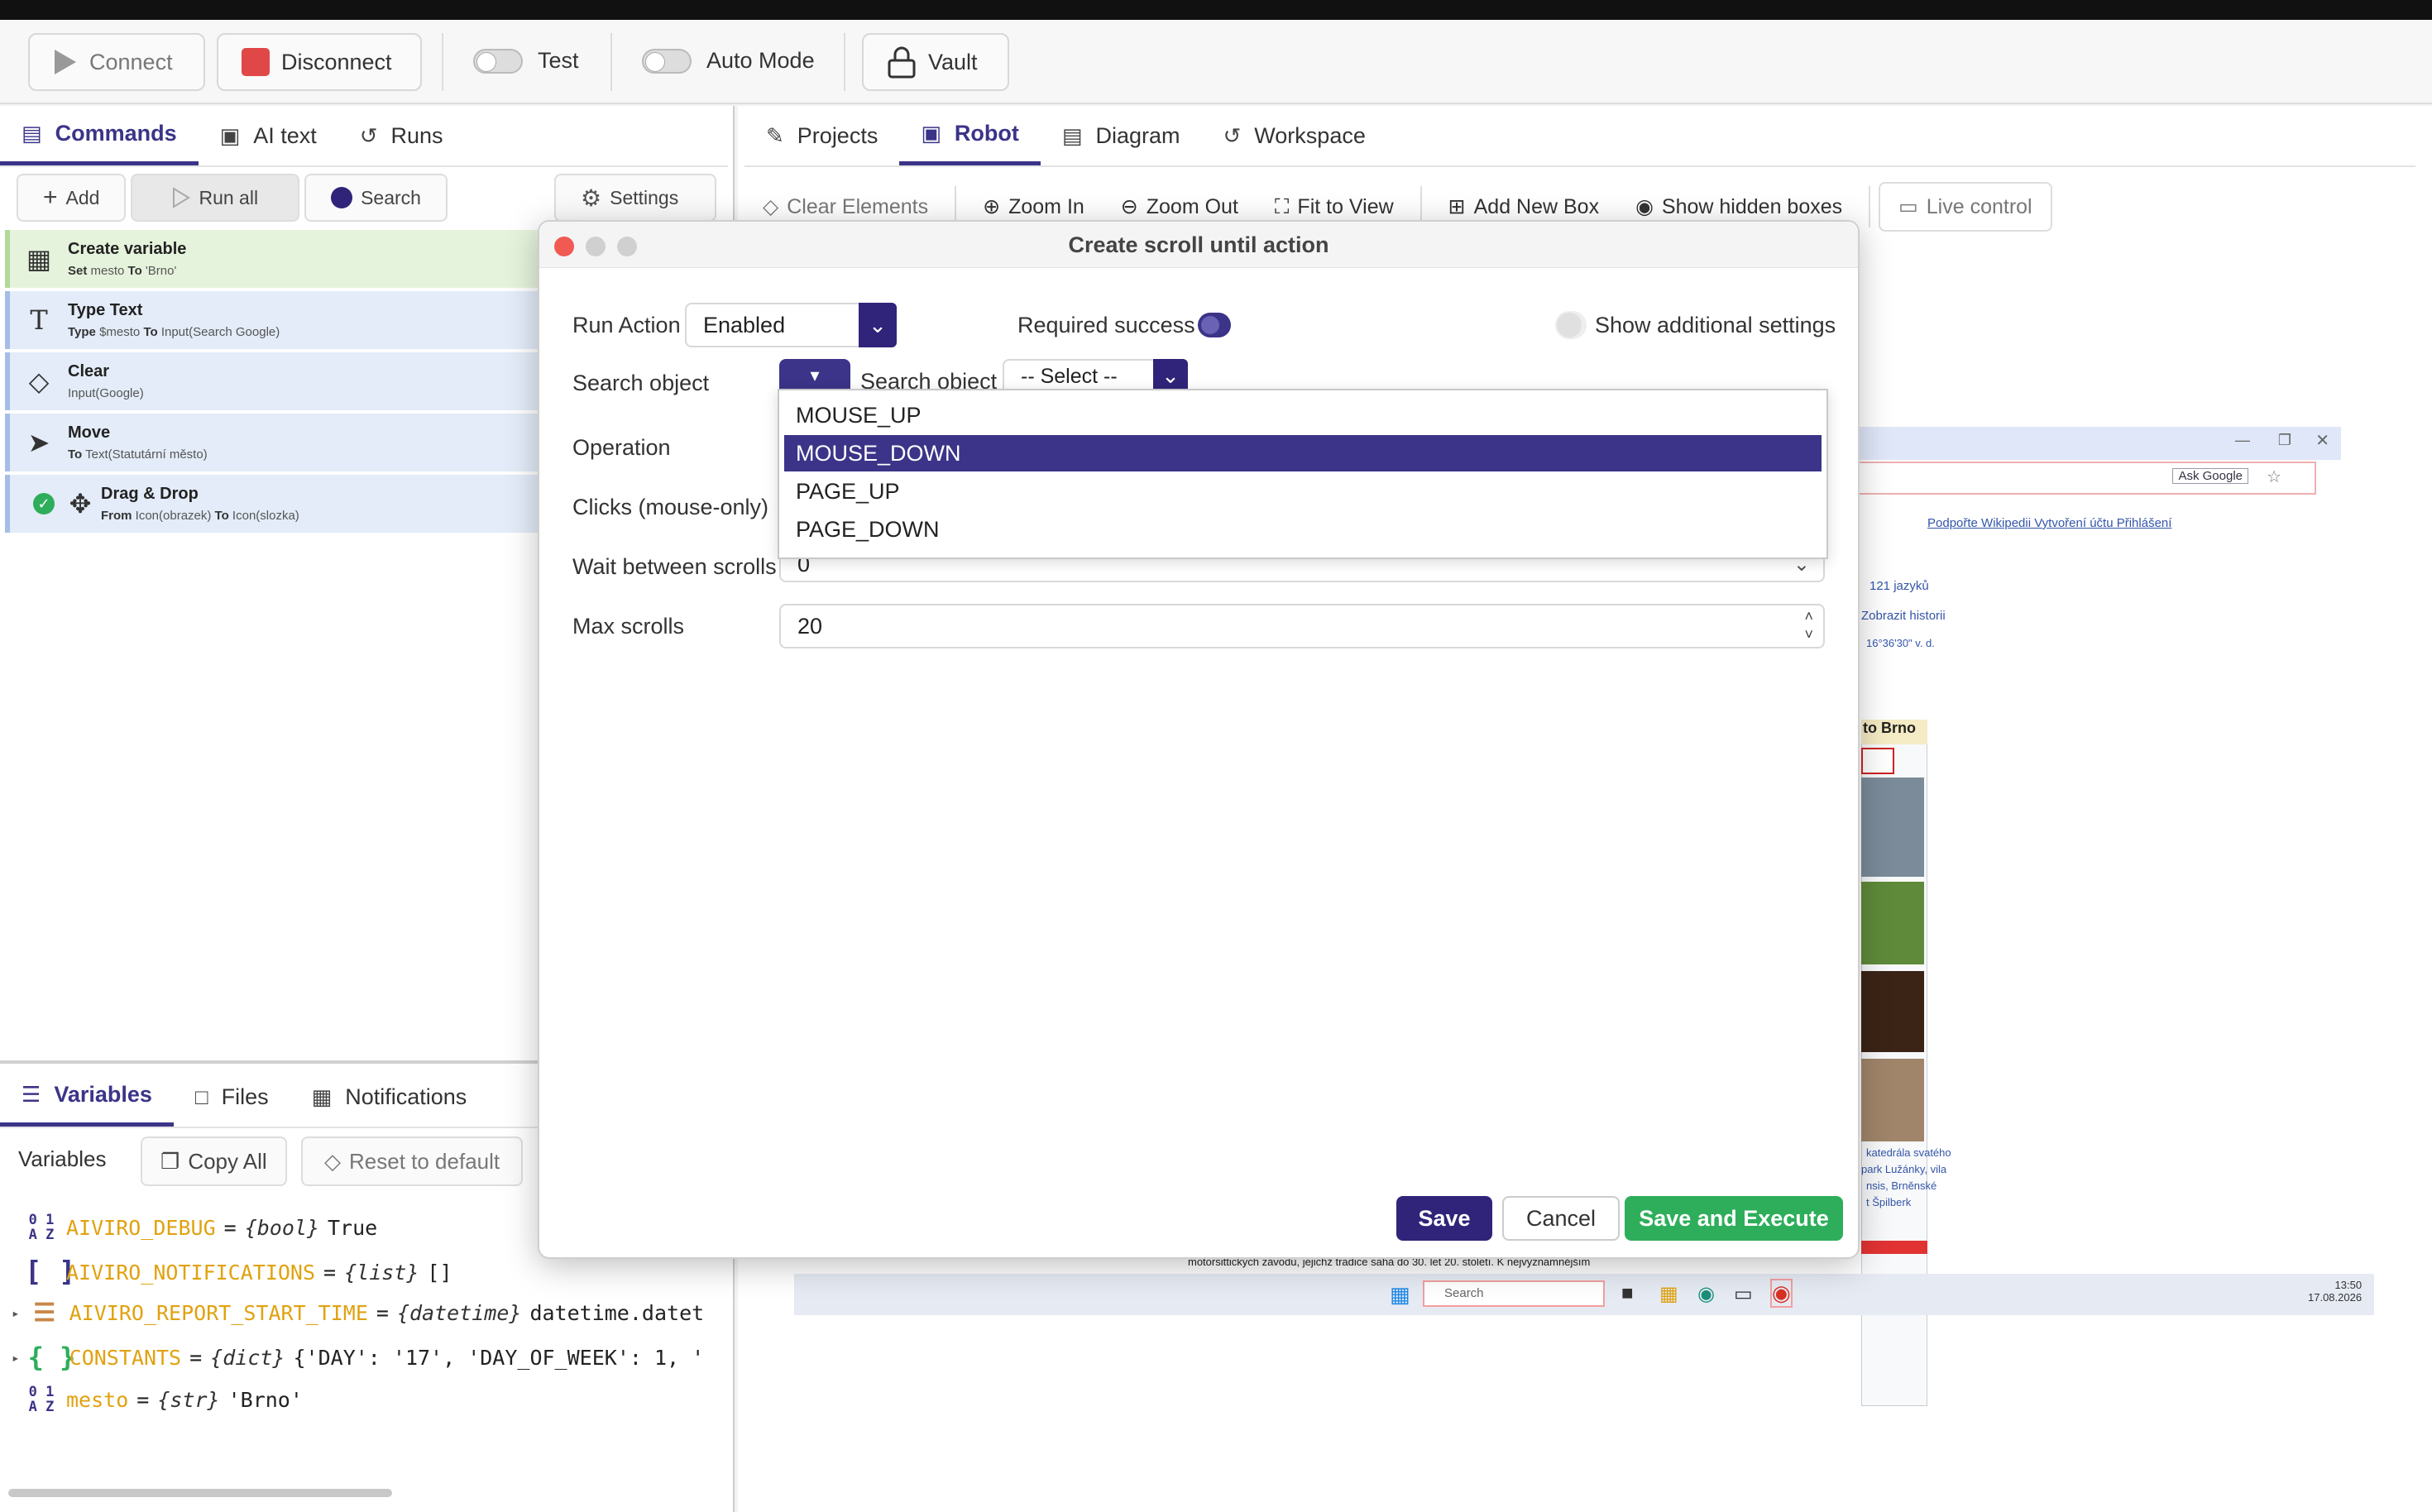  Describe the element at coordinates (1121, 135) in the screenshot. I see `tab-diagram: ▤ Diagram` at that location.